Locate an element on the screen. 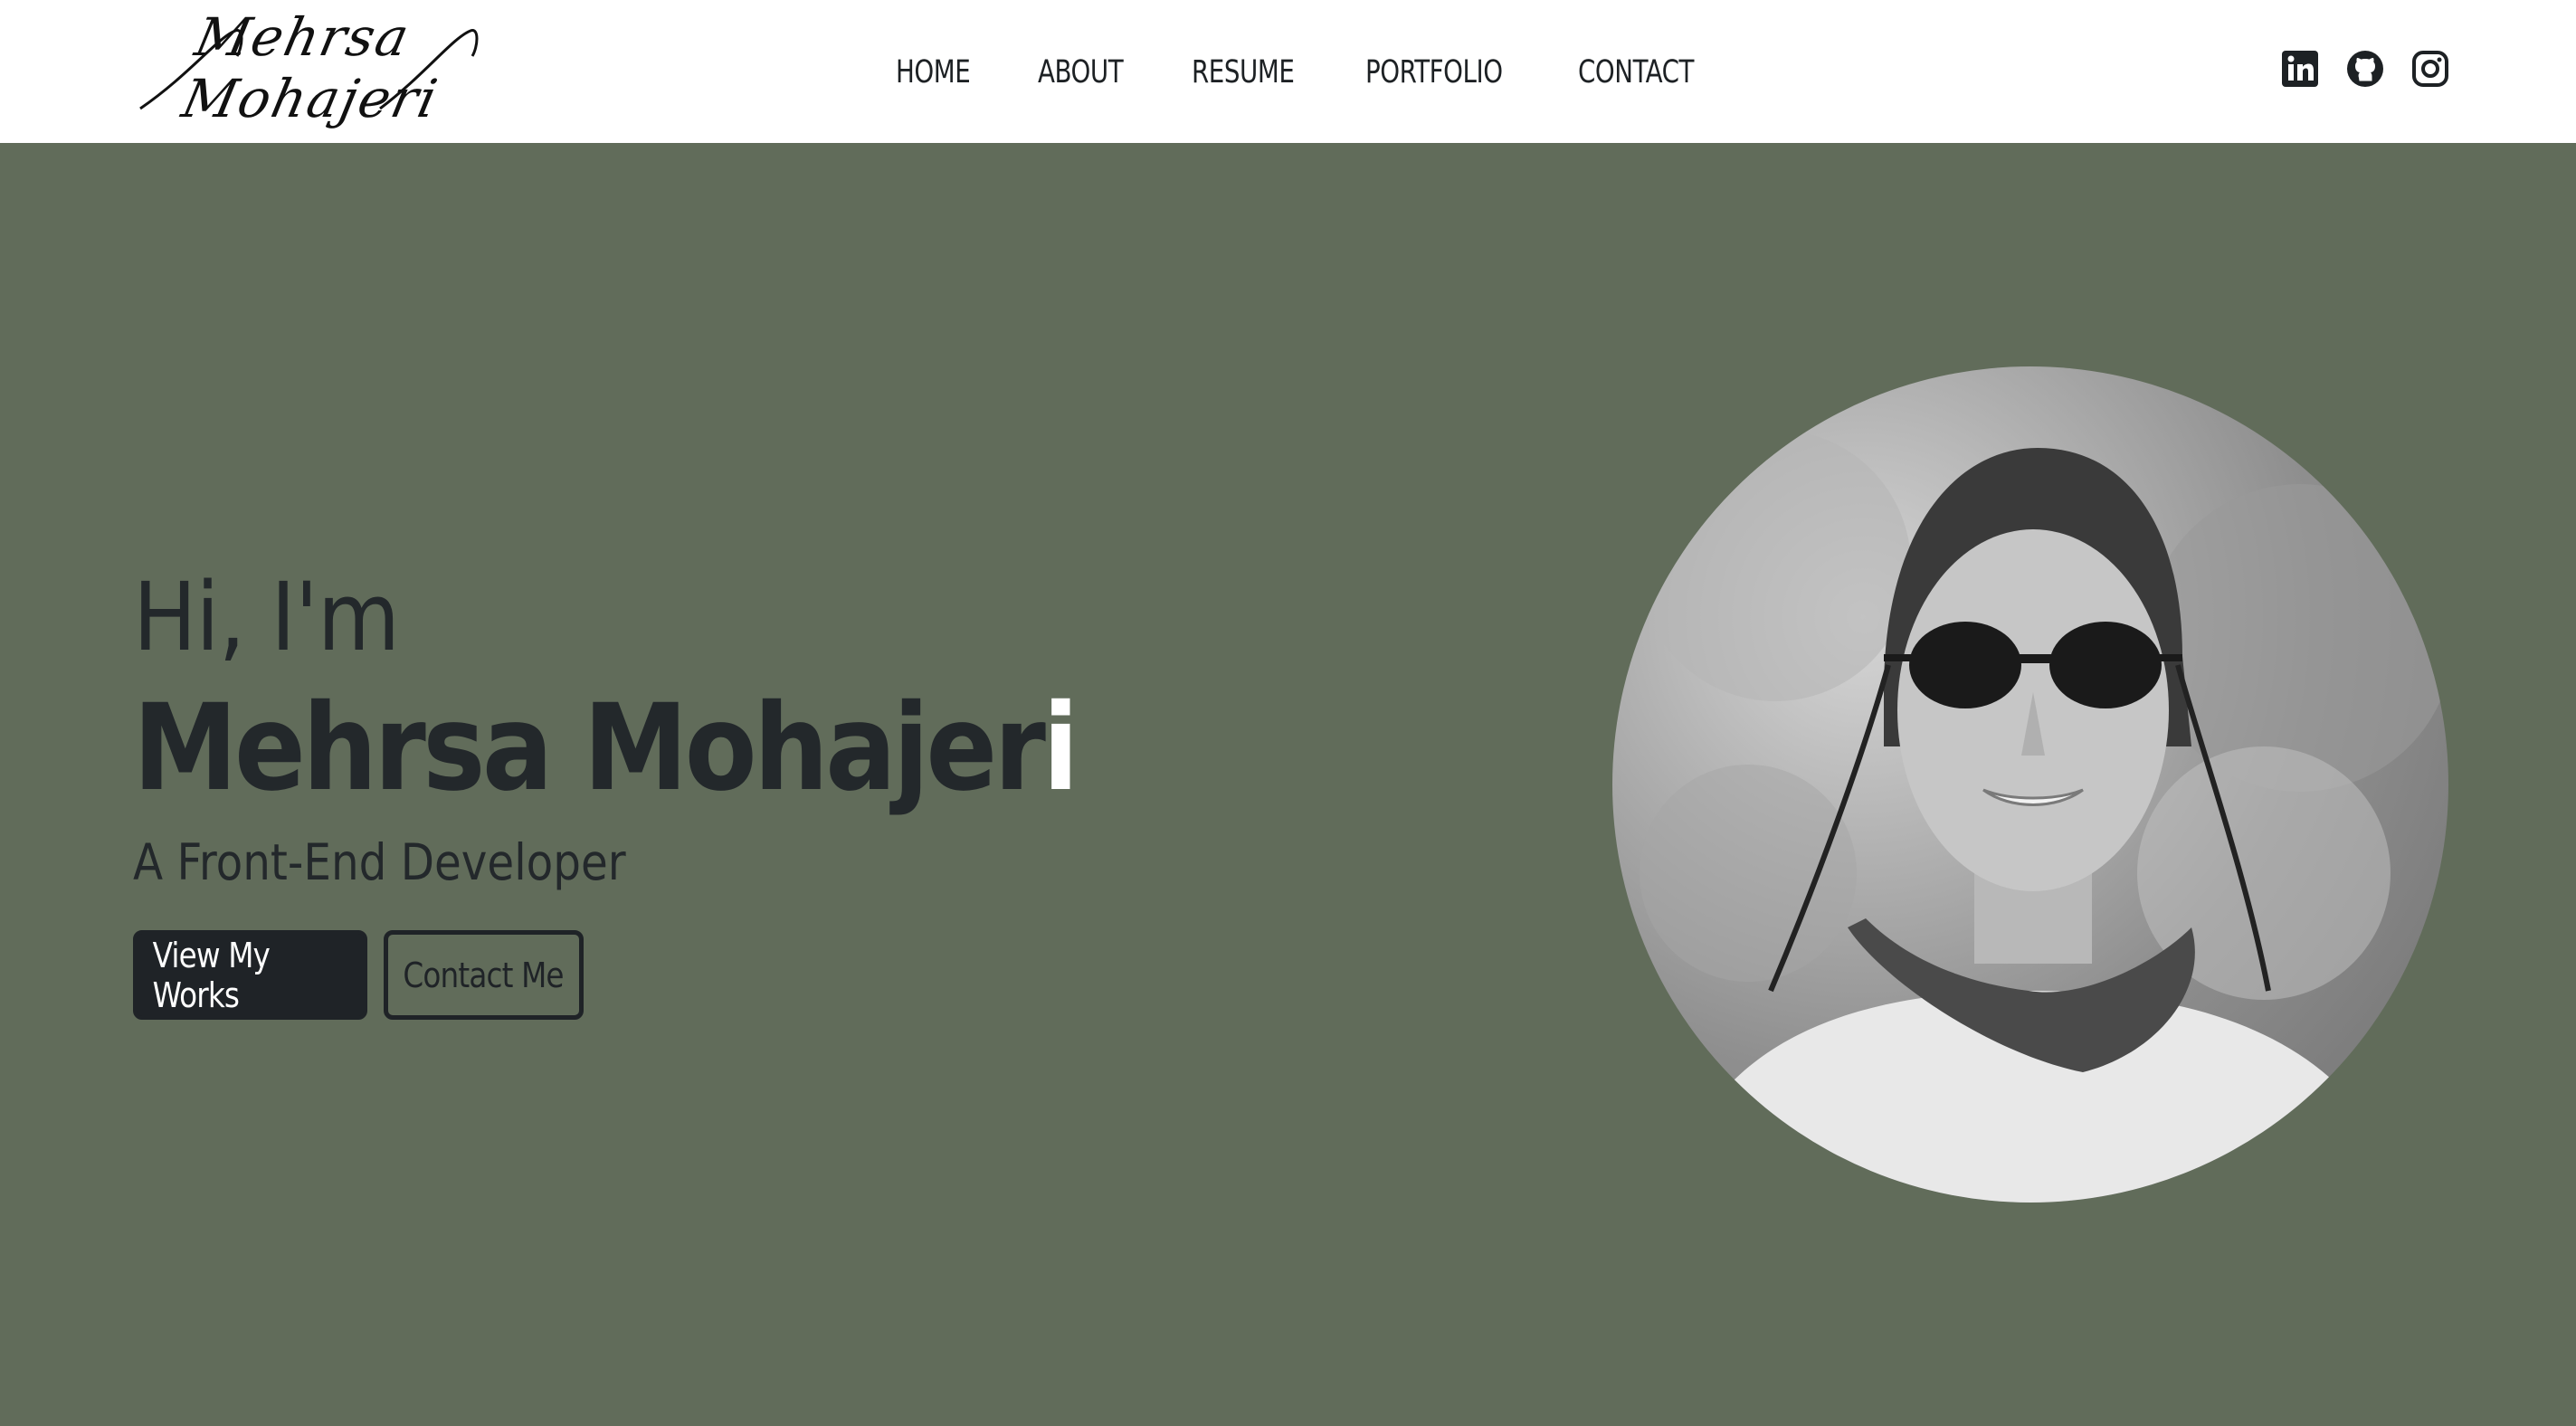 Image resolution: width=2576 pixels, height=1426 pixels. contact-me-label: Contact Me is located at coordinates (484, 975).